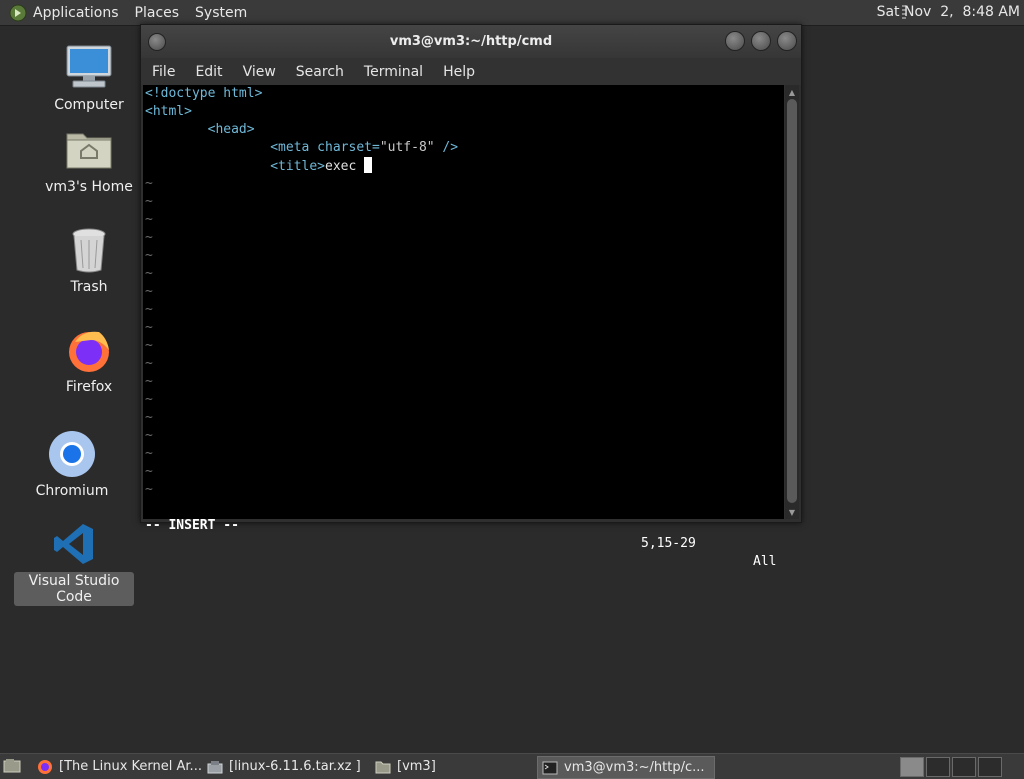 This screenshot has height=779, width=1024. What do you see at coordinates (200, 129) in the screenshot?
I see `code-text: <head>` at bounding box center [200, 129].